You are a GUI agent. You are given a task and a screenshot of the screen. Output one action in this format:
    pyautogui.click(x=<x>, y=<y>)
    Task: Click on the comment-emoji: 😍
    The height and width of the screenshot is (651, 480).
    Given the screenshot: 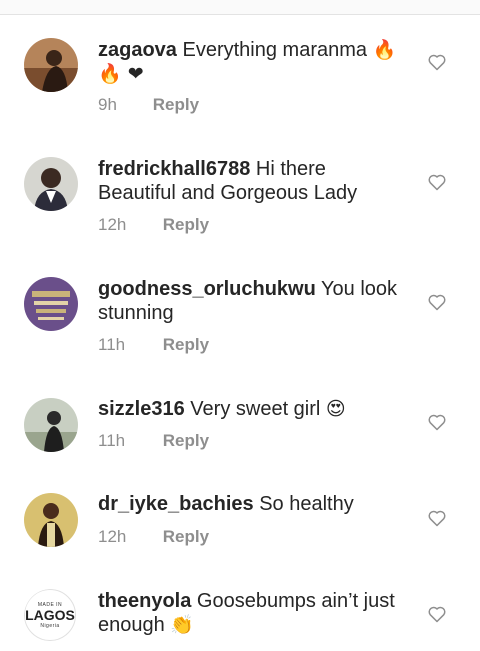 What is the action you would take?
    pyautogui.click(x=335, y=409)
    